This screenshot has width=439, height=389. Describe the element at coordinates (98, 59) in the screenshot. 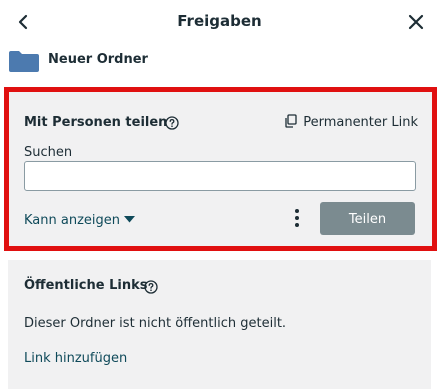

I see `folder-name: Neuer Ordner` at that location.